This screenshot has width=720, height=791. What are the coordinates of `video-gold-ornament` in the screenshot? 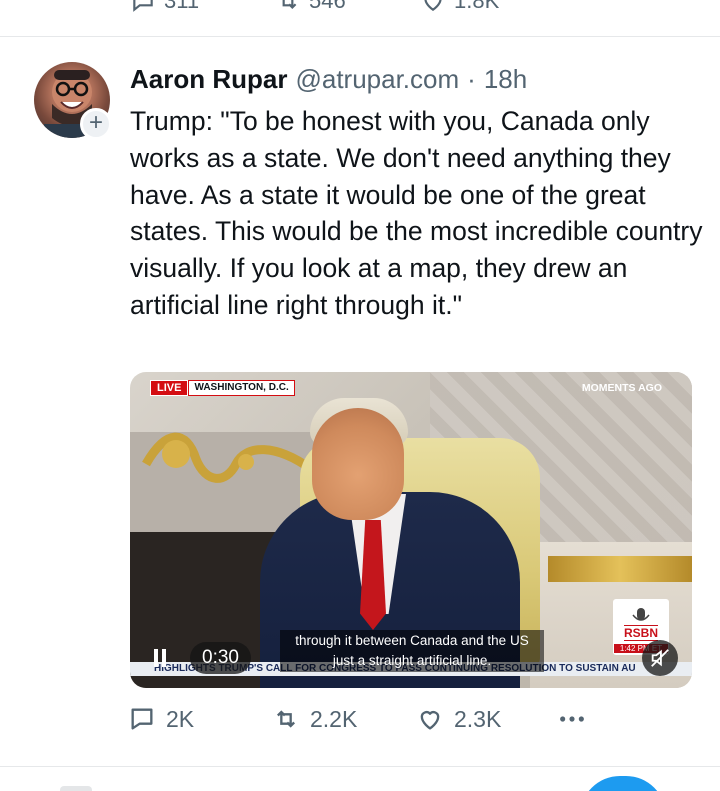 It's located at (228, 457).